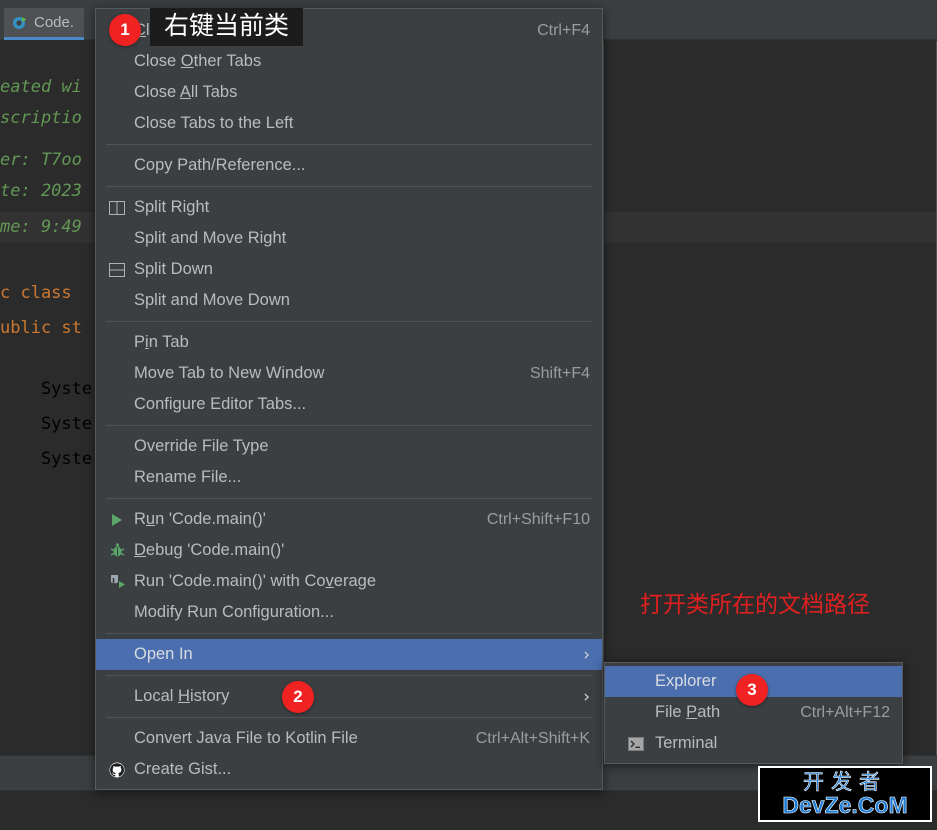 This screenshot has height=830, width=937. I want to click on menu-item-run-code-main-with-coverage: Run 'Code.main()' with Coverage, so click(349, 581).